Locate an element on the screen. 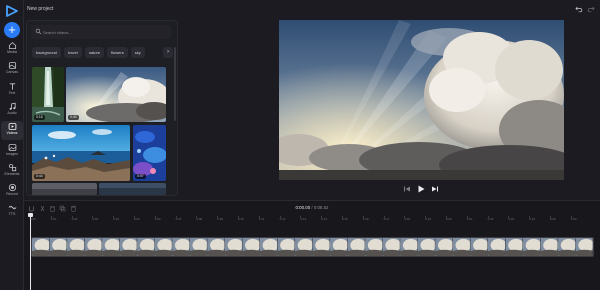 Image resolution: width=600 pixels, height=290 pixels. ruler-tick: 0:05 is located at coordinates (137, 218).